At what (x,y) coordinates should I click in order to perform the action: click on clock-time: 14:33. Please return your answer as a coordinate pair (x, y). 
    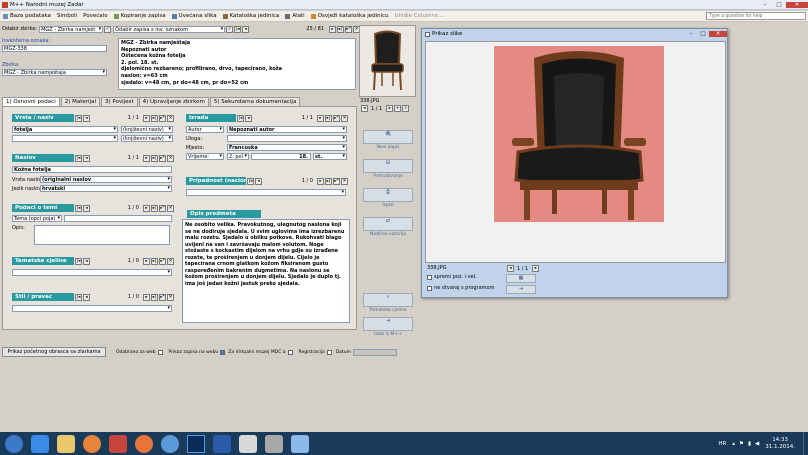
    Looking at the image, I should click on (780, 440).